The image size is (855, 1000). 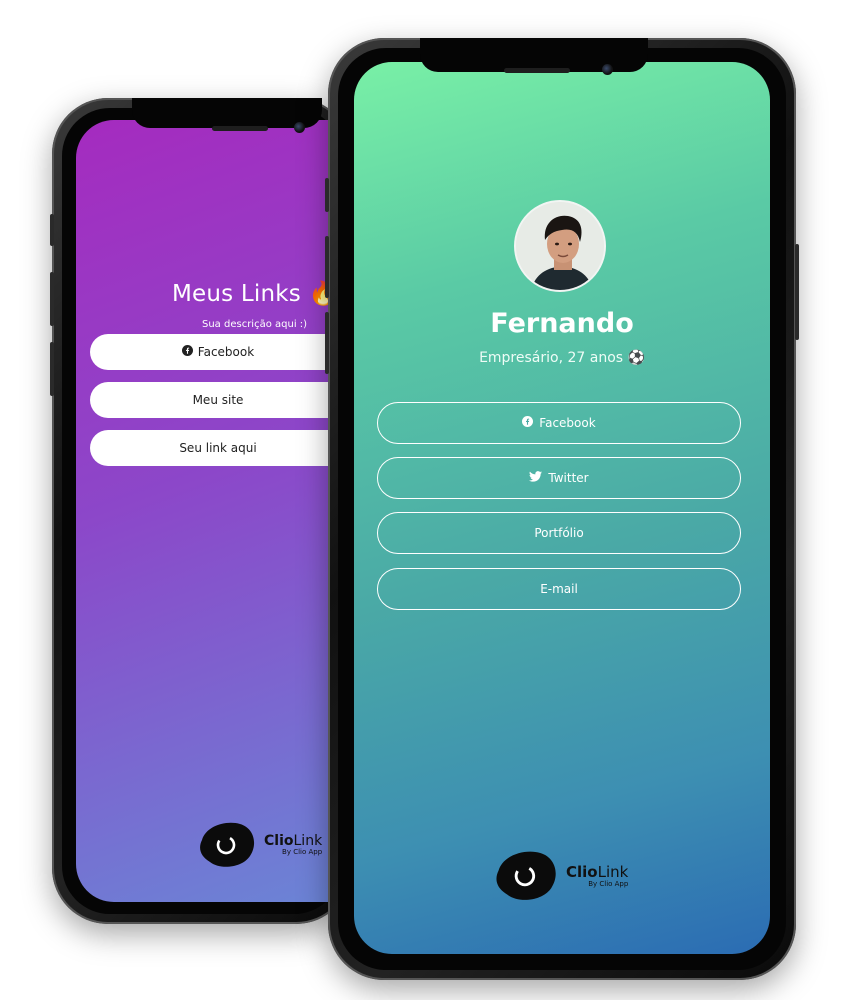 I want to click on link-button-portfolio: Portfólio, so click(x=559, y=533).